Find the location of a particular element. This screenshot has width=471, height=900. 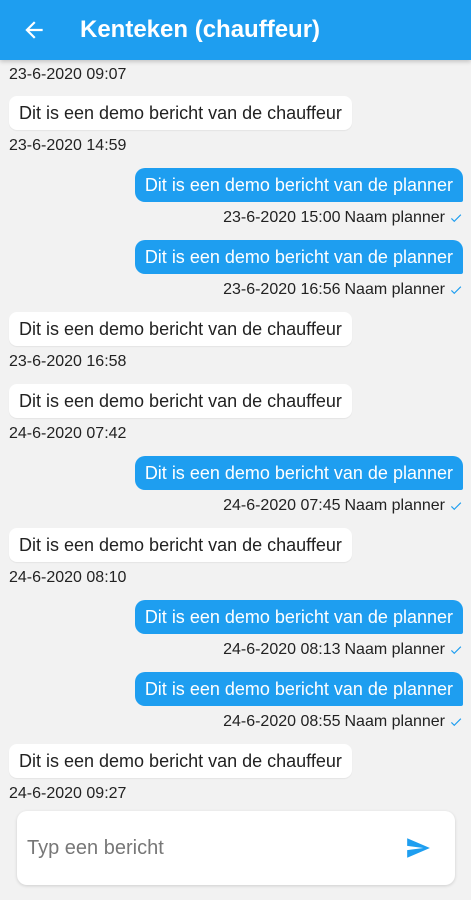

arrow-left-icon is located at coordinates (34, 30).